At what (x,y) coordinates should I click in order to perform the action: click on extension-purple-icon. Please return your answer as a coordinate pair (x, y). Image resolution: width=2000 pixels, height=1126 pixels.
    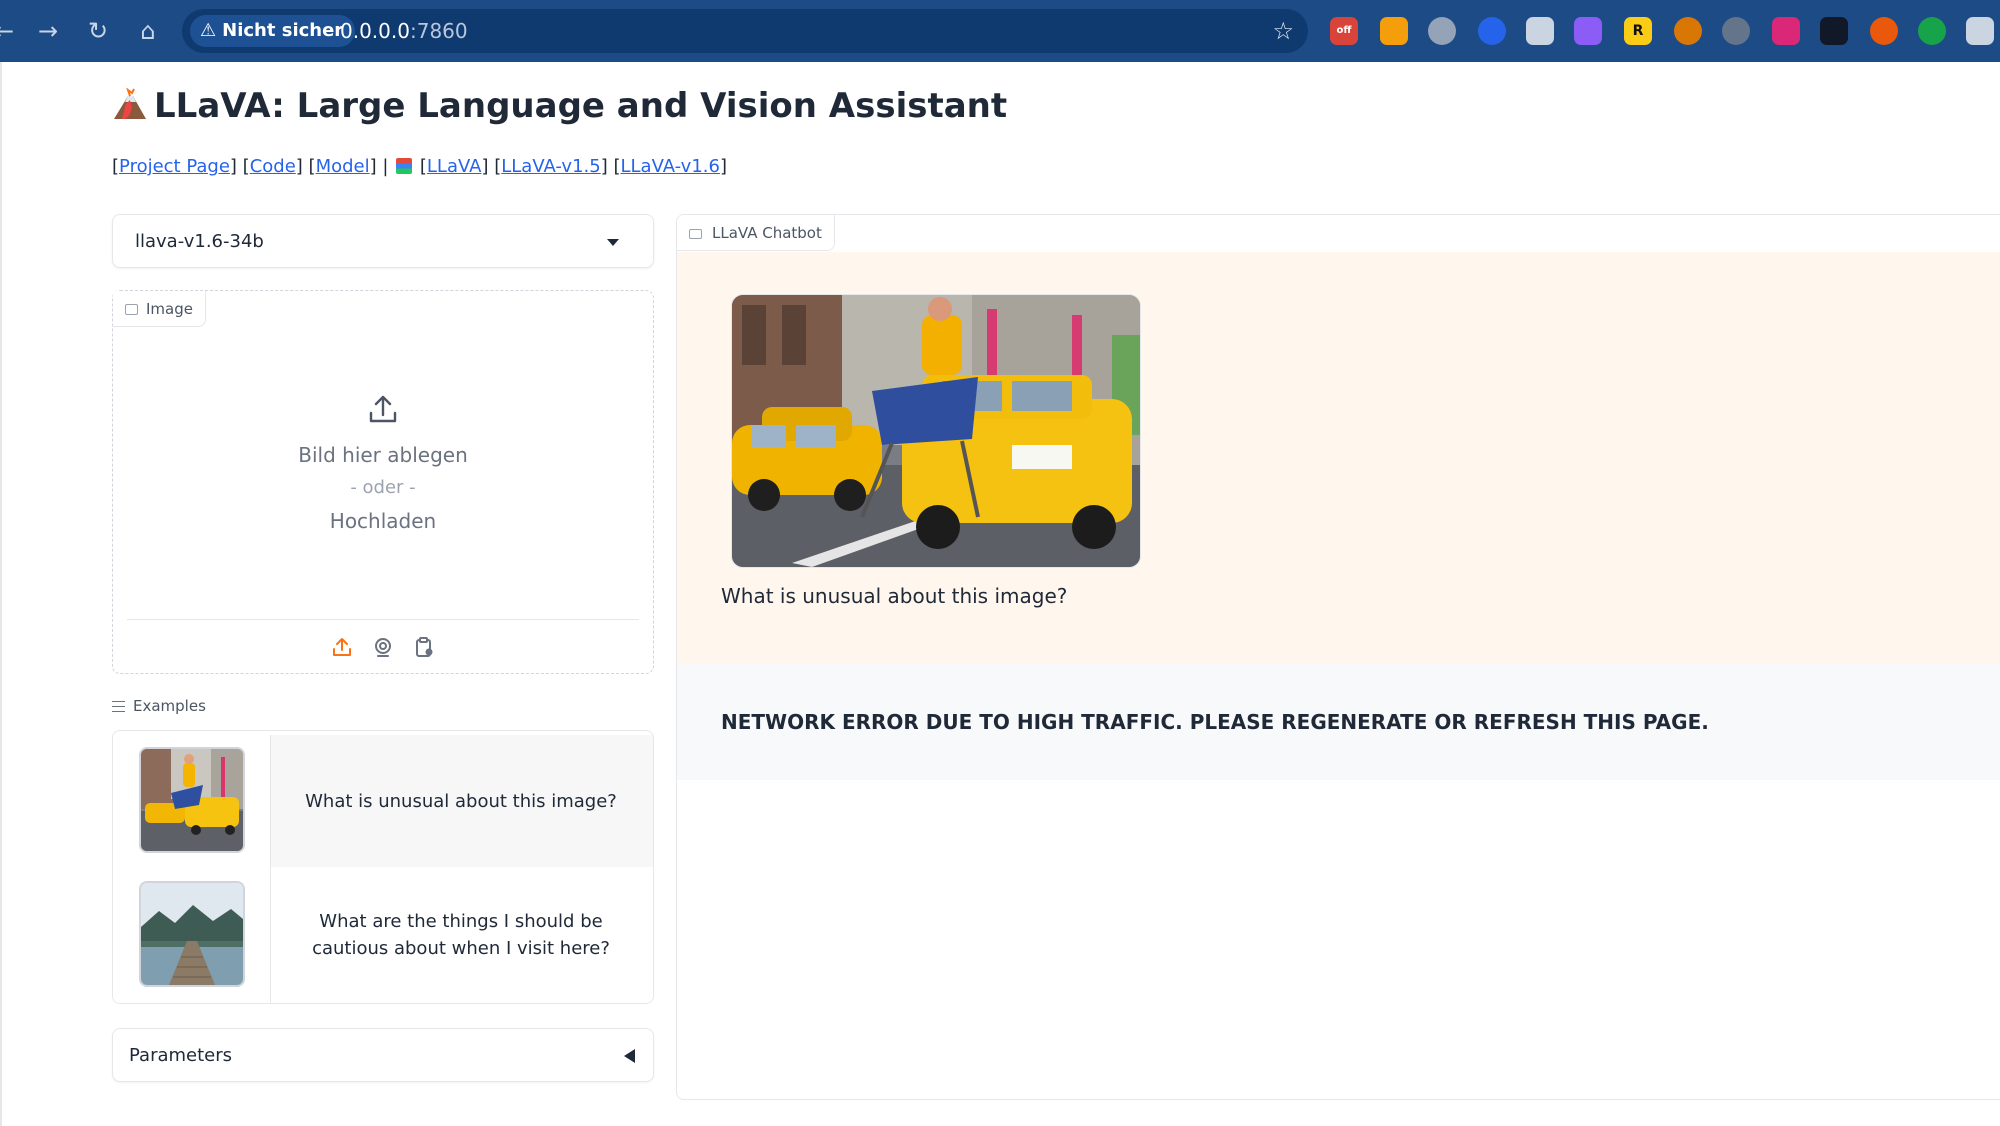
    Looking at the image, I should click on (1588, 31).